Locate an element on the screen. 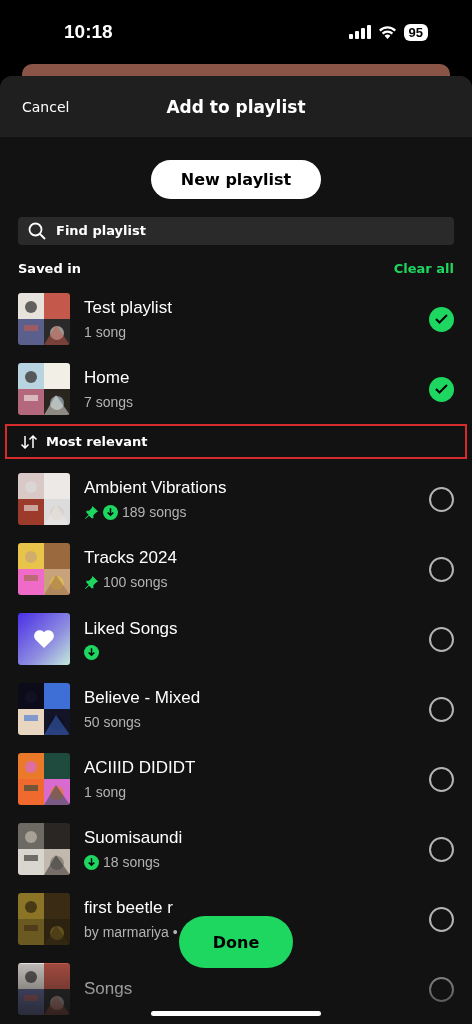 The image size is (472, 1024). heart-icon is located at coordinates (44, 639).